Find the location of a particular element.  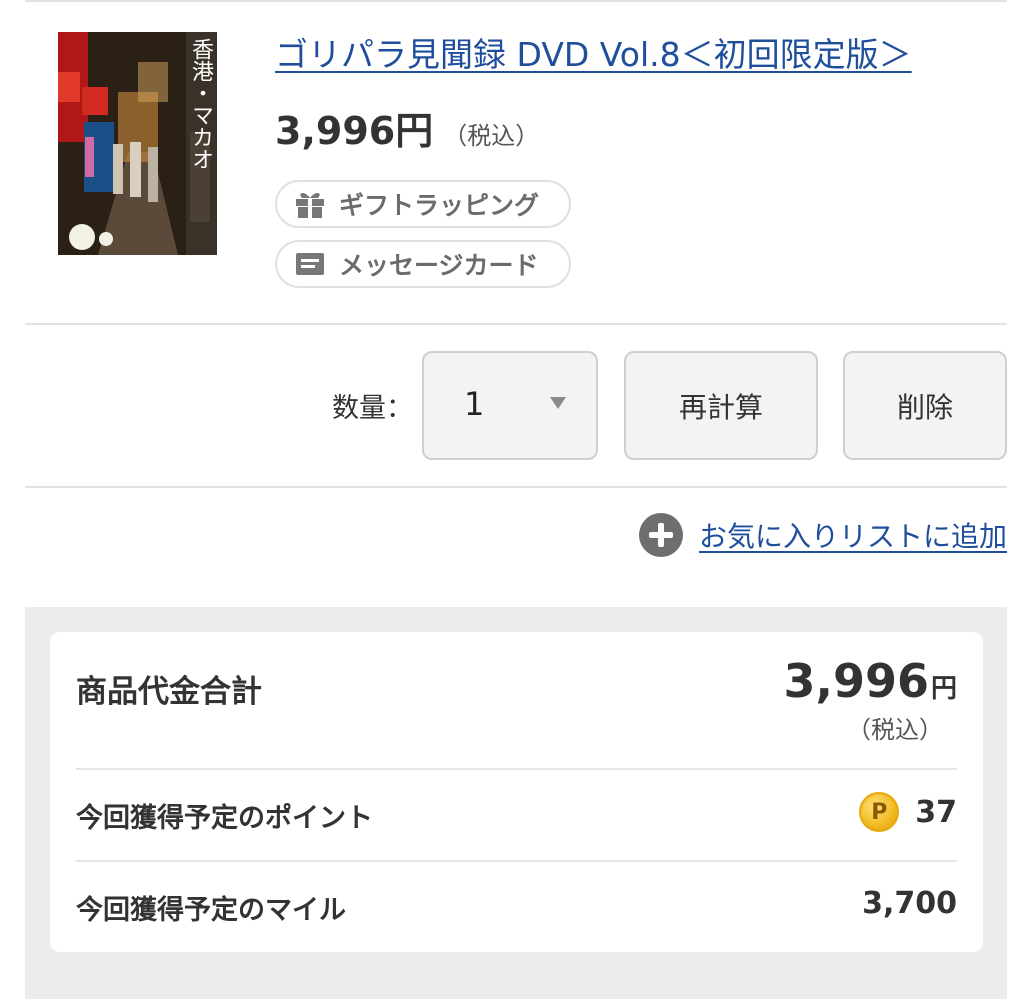

price-tax-note: （税込） is located at coordinates (491, 136).